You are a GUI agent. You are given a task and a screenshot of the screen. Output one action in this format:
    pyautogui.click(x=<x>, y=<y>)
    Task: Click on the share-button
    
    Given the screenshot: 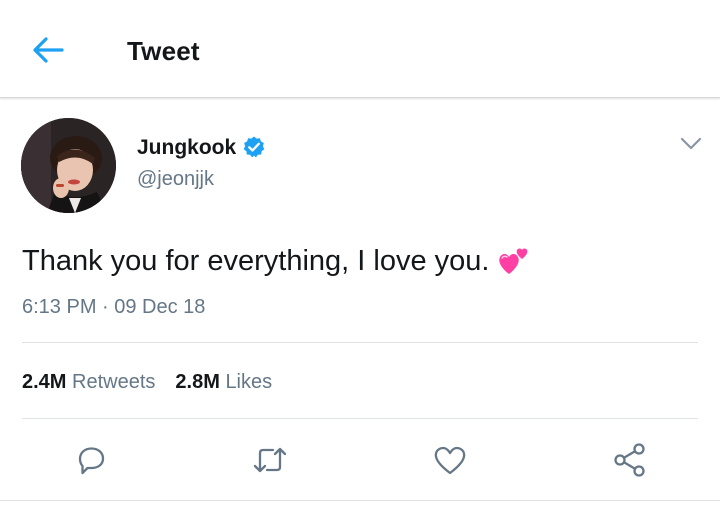 What is the action you would take?
    pyautogui.click(x=630, y=460)
    